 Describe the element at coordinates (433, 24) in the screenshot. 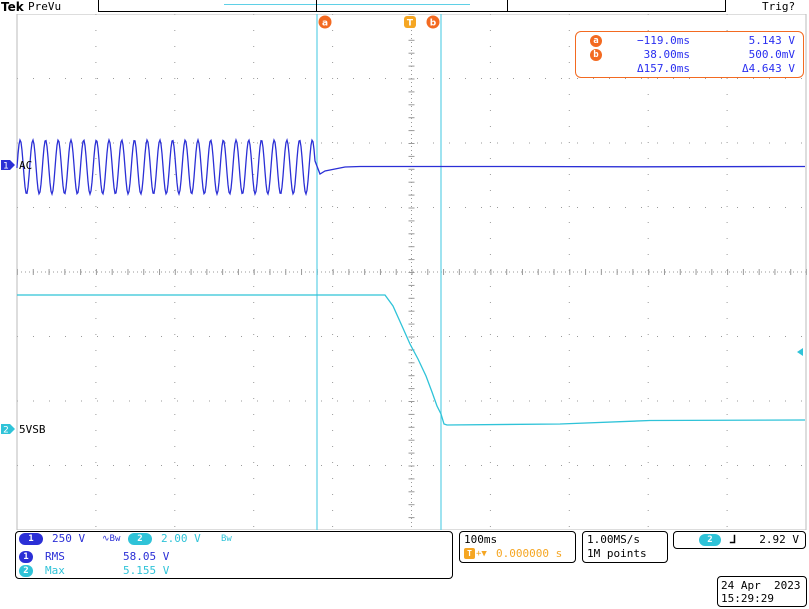

I see `cursor-b-marker-label: b` at that location.